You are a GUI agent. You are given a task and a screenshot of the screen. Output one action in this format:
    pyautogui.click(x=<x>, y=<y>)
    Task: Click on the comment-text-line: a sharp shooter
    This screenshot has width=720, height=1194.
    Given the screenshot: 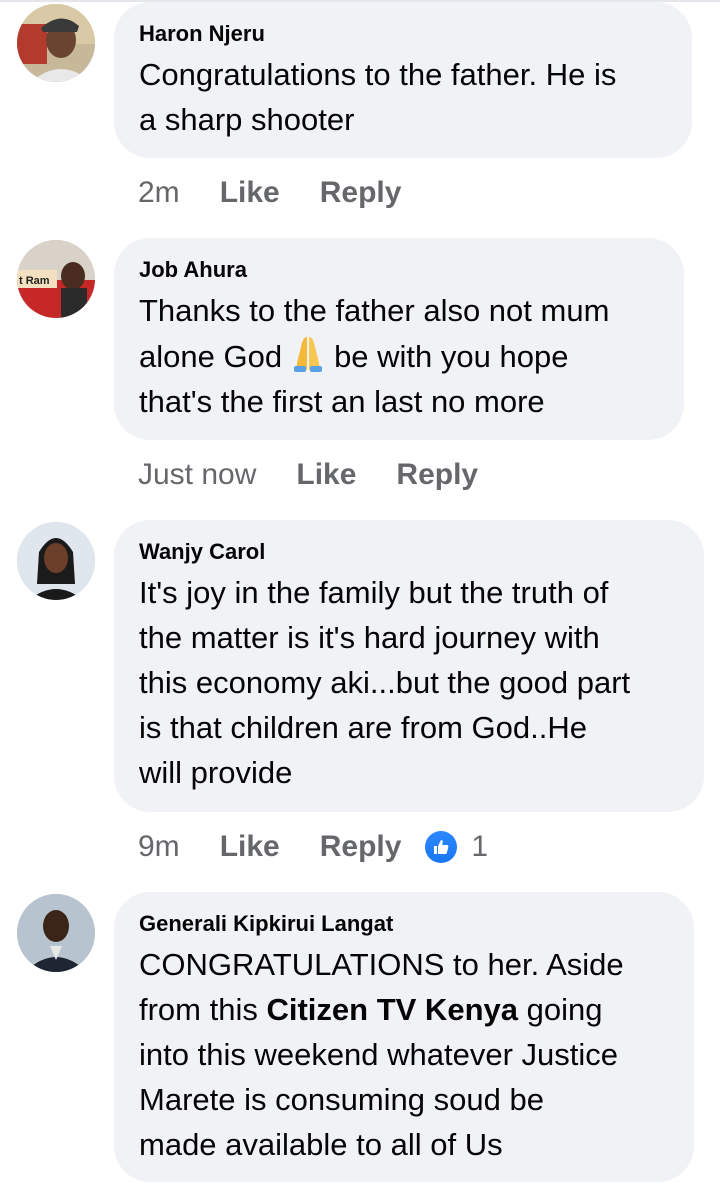 What is the action you would take?
    pyautogui.click(x=247, y=119)
    